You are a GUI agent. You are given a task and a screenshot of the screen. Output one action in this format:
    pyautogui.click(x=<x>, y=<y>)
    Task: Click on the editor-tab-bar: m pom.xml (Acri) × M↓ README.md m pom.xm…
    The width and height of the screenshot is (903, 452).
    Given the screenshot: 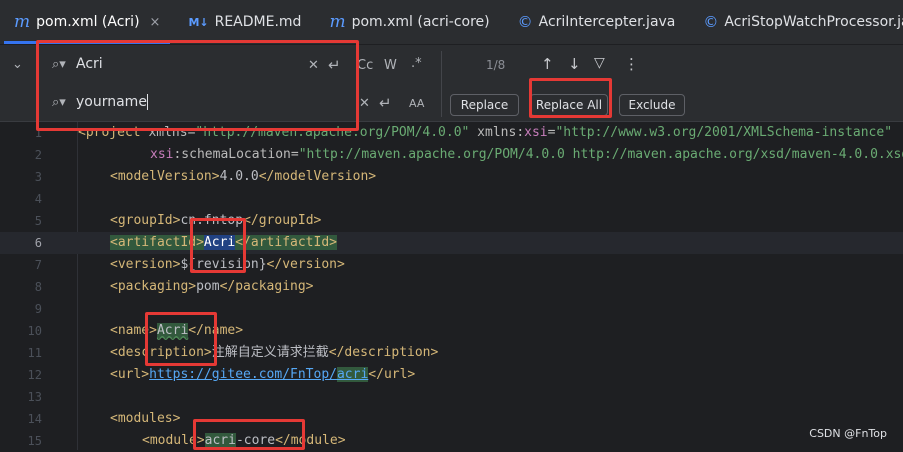 What is the action you would take?
    pyautogui.click(x=451, y=22)
    